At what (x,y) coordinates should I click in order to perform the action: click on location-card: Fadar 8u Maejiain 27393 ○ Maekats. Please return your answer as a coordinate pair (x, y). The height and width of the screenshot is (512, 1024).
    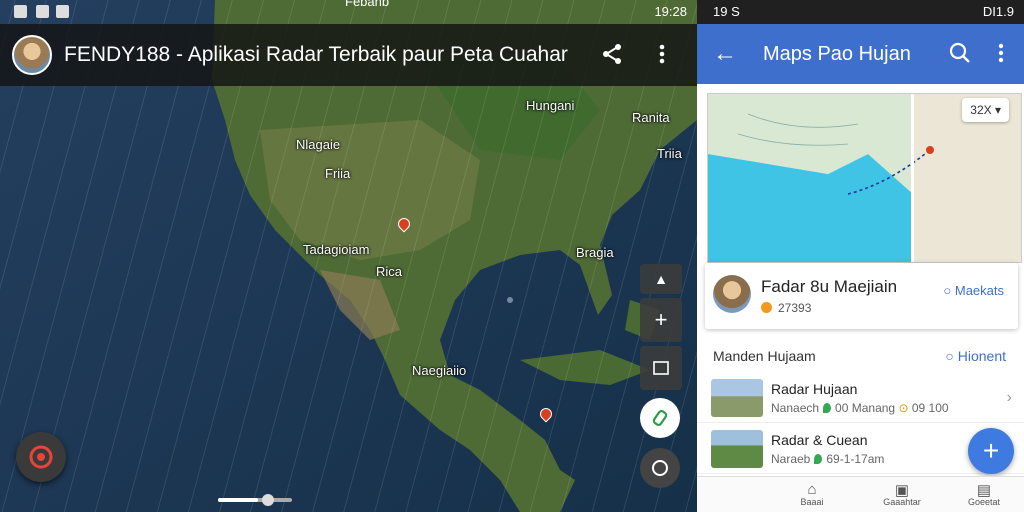
    Looking at the image, I should click on (861, 296).